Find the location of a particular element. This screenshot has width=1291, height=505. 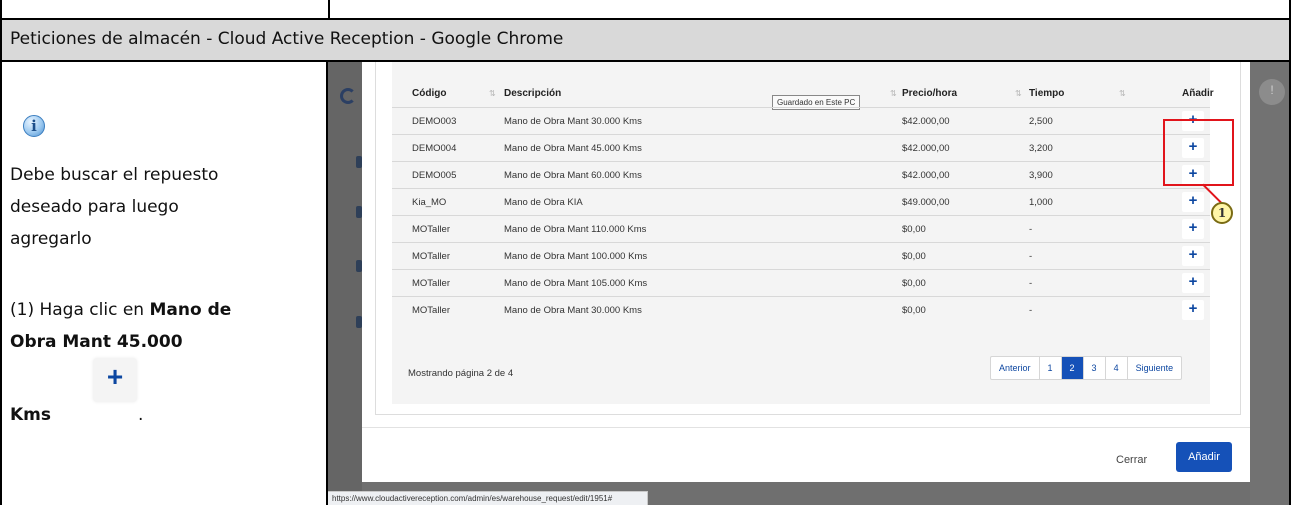

cell-description: Mano de Obra Mant 100.000 Kms is located at coordinates (576, 256).